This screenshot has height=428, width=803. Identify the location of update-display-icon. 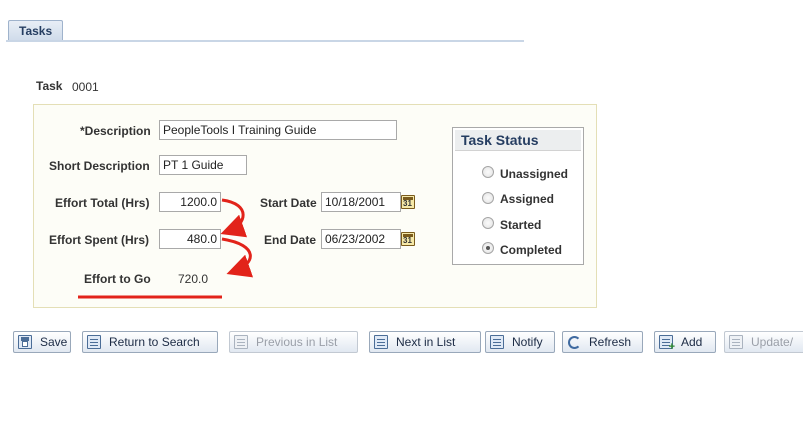
(736, 342).